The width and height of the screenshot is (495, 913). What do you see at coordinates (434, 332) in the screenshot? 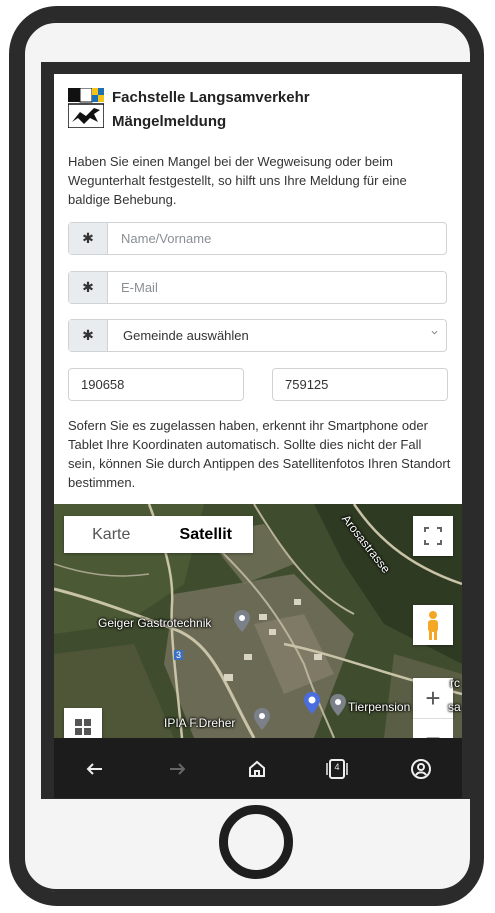
I see `chevron-down-icon` at bounding box center [434, 332].